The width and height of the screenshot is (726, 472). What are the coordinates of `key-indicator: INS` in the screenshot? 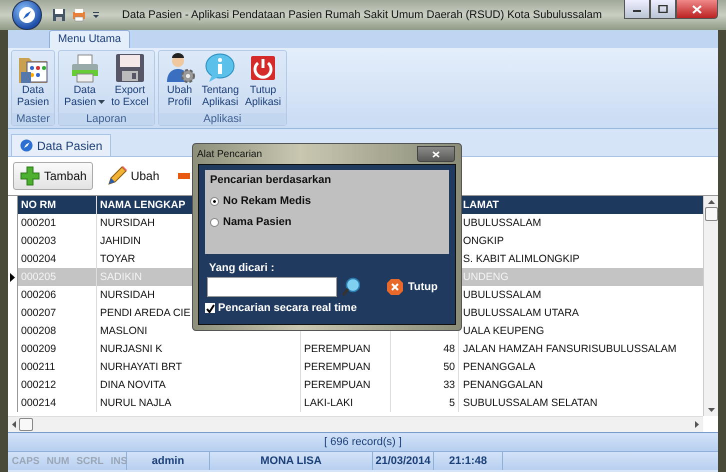 It's located at (119, 461).